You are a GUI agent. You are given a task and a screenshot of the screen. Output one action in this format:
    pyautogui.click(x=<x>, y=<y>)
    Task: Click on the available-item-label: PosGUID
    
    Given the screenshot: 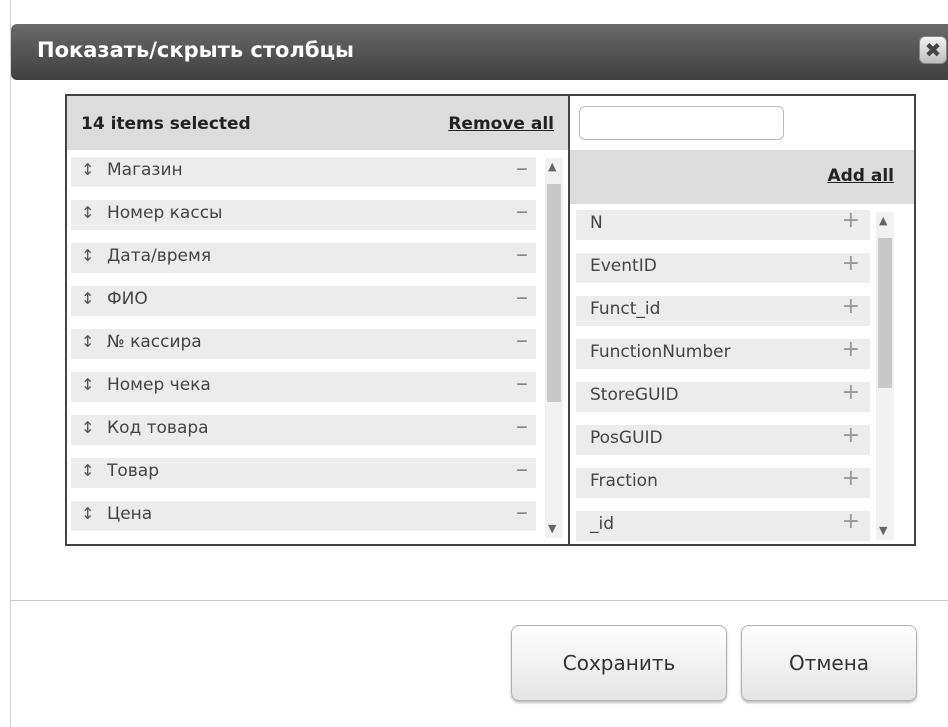 What is the action you would take?
    pyautogui.click(x=626, y=438)
    